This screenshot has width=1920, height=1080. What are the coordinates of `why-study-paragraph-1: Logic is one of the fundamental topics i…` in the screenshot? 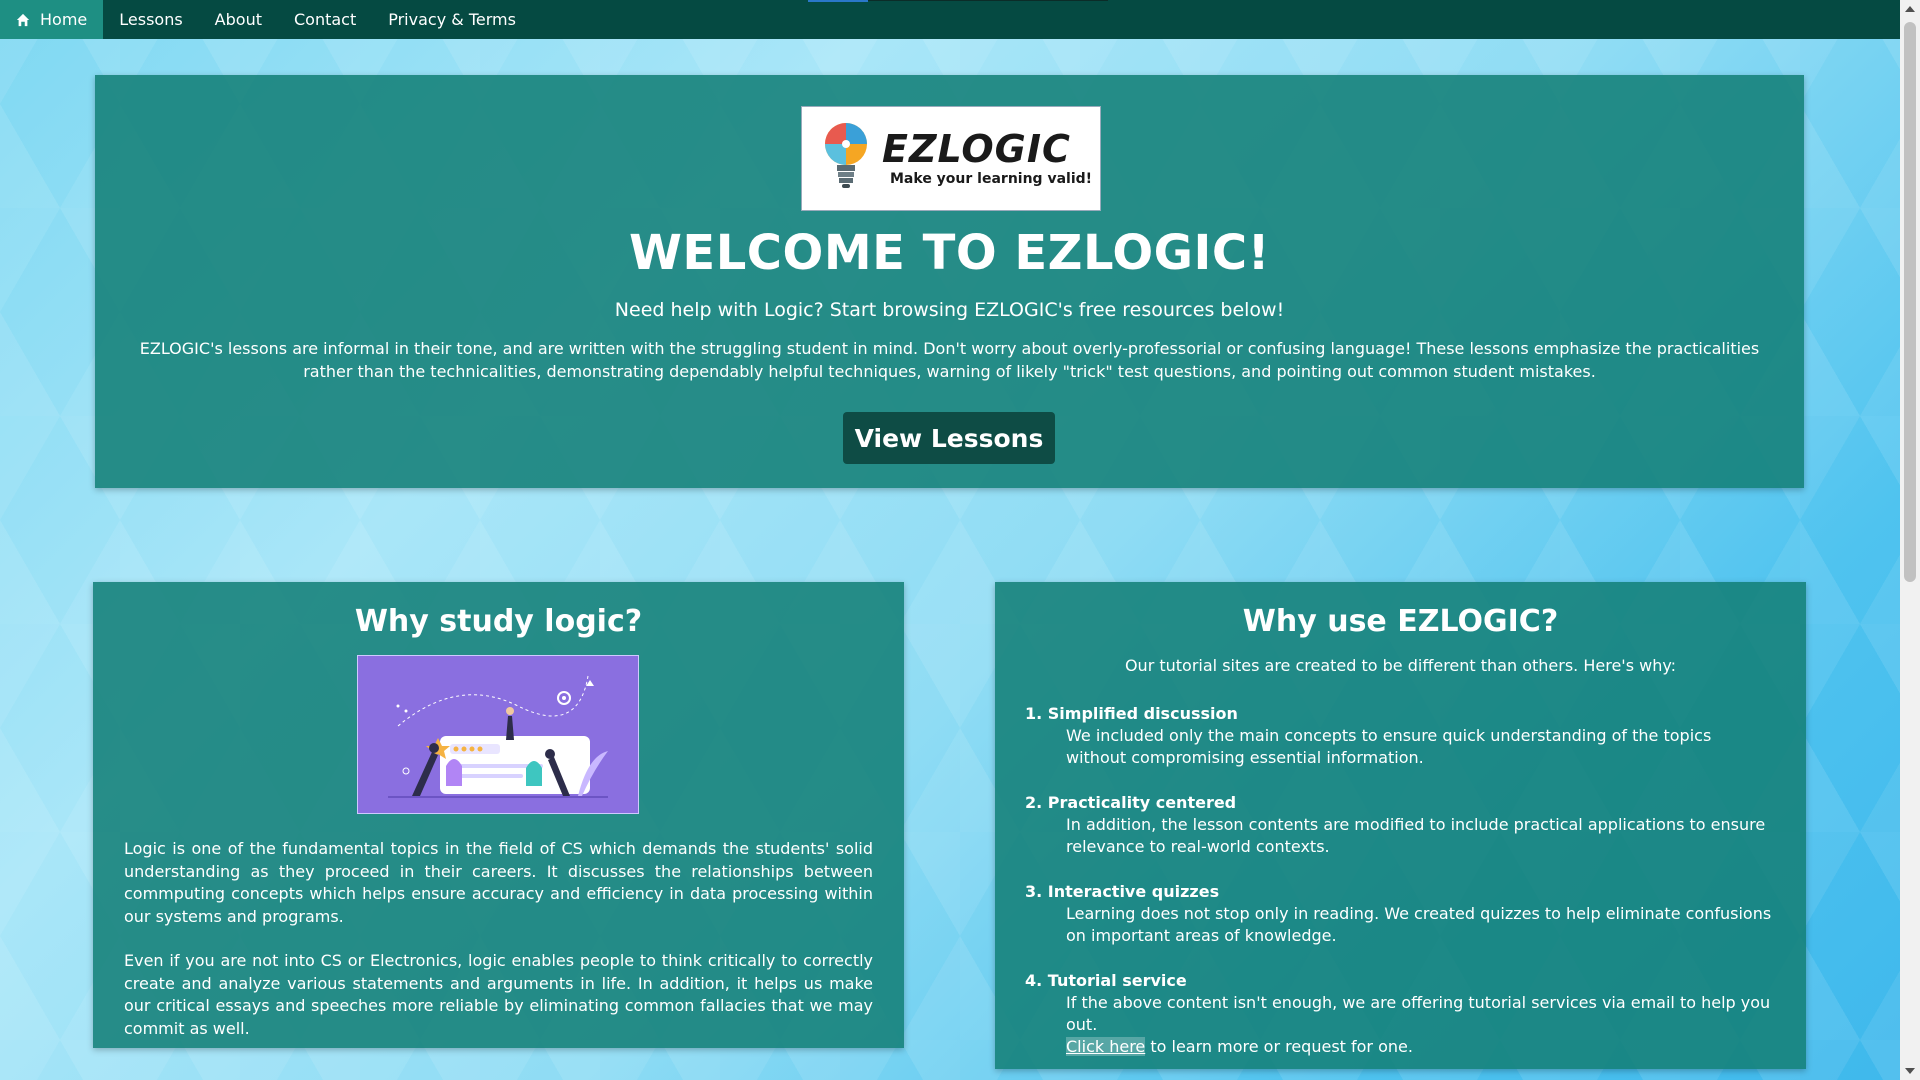 It's located at (498, 882).